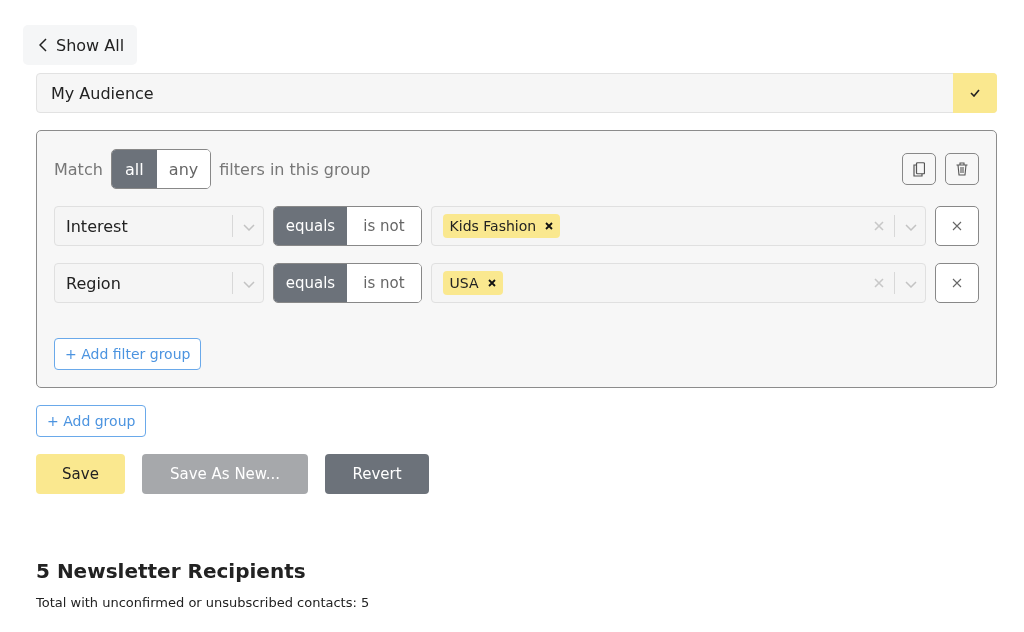 Image resolution: width=1024 pixels, height=632 pixels. I want to click on toggle-option: all, so click(134, 169).